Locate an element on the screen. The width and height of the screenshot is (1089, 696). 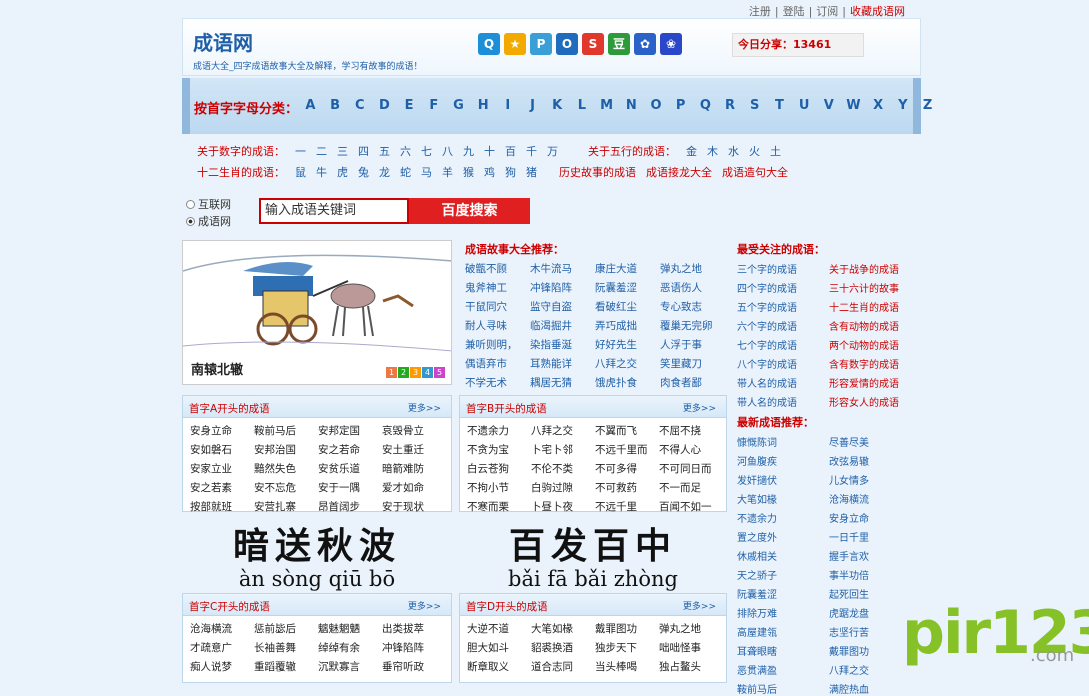
care-link: 四个字的成语 is located at coordinates (783, 287).